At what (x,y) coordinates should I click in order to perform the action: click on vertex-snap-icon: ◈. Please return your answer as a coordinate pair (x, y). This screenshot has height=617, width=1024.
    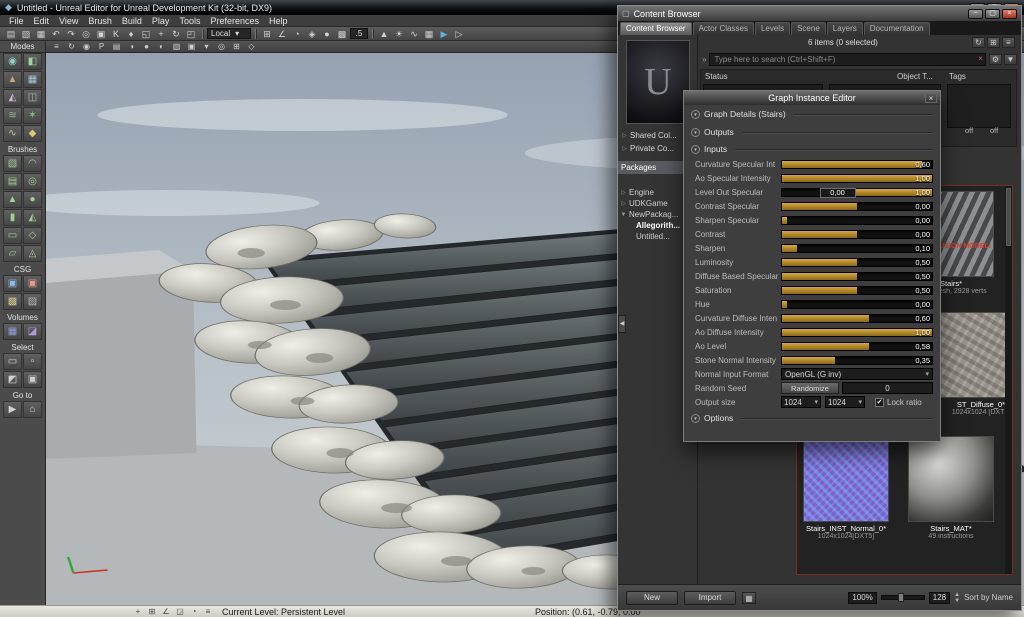
    Looking at the image, I should click on (312, 34).